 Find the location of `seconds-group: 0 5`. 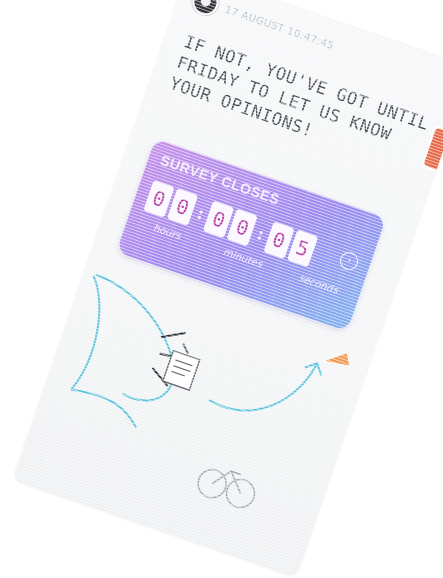

seconds-group: 0 5 is located at coordinates (291, 244).